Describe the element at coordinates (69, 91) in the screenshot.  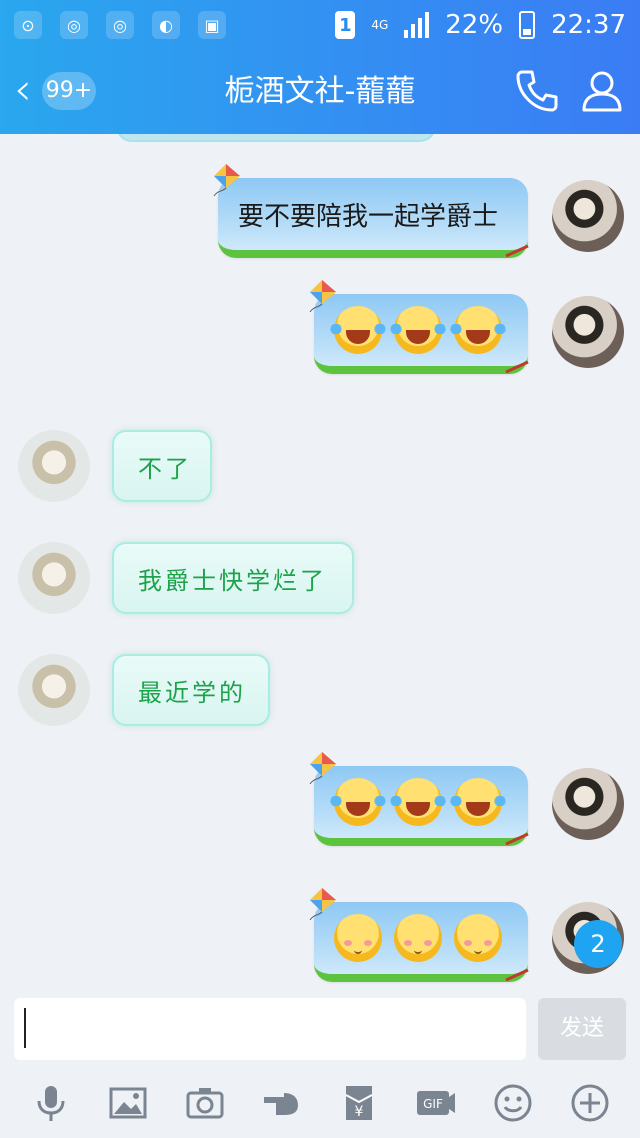
I see `unread-total-badge: 99+` at that location.